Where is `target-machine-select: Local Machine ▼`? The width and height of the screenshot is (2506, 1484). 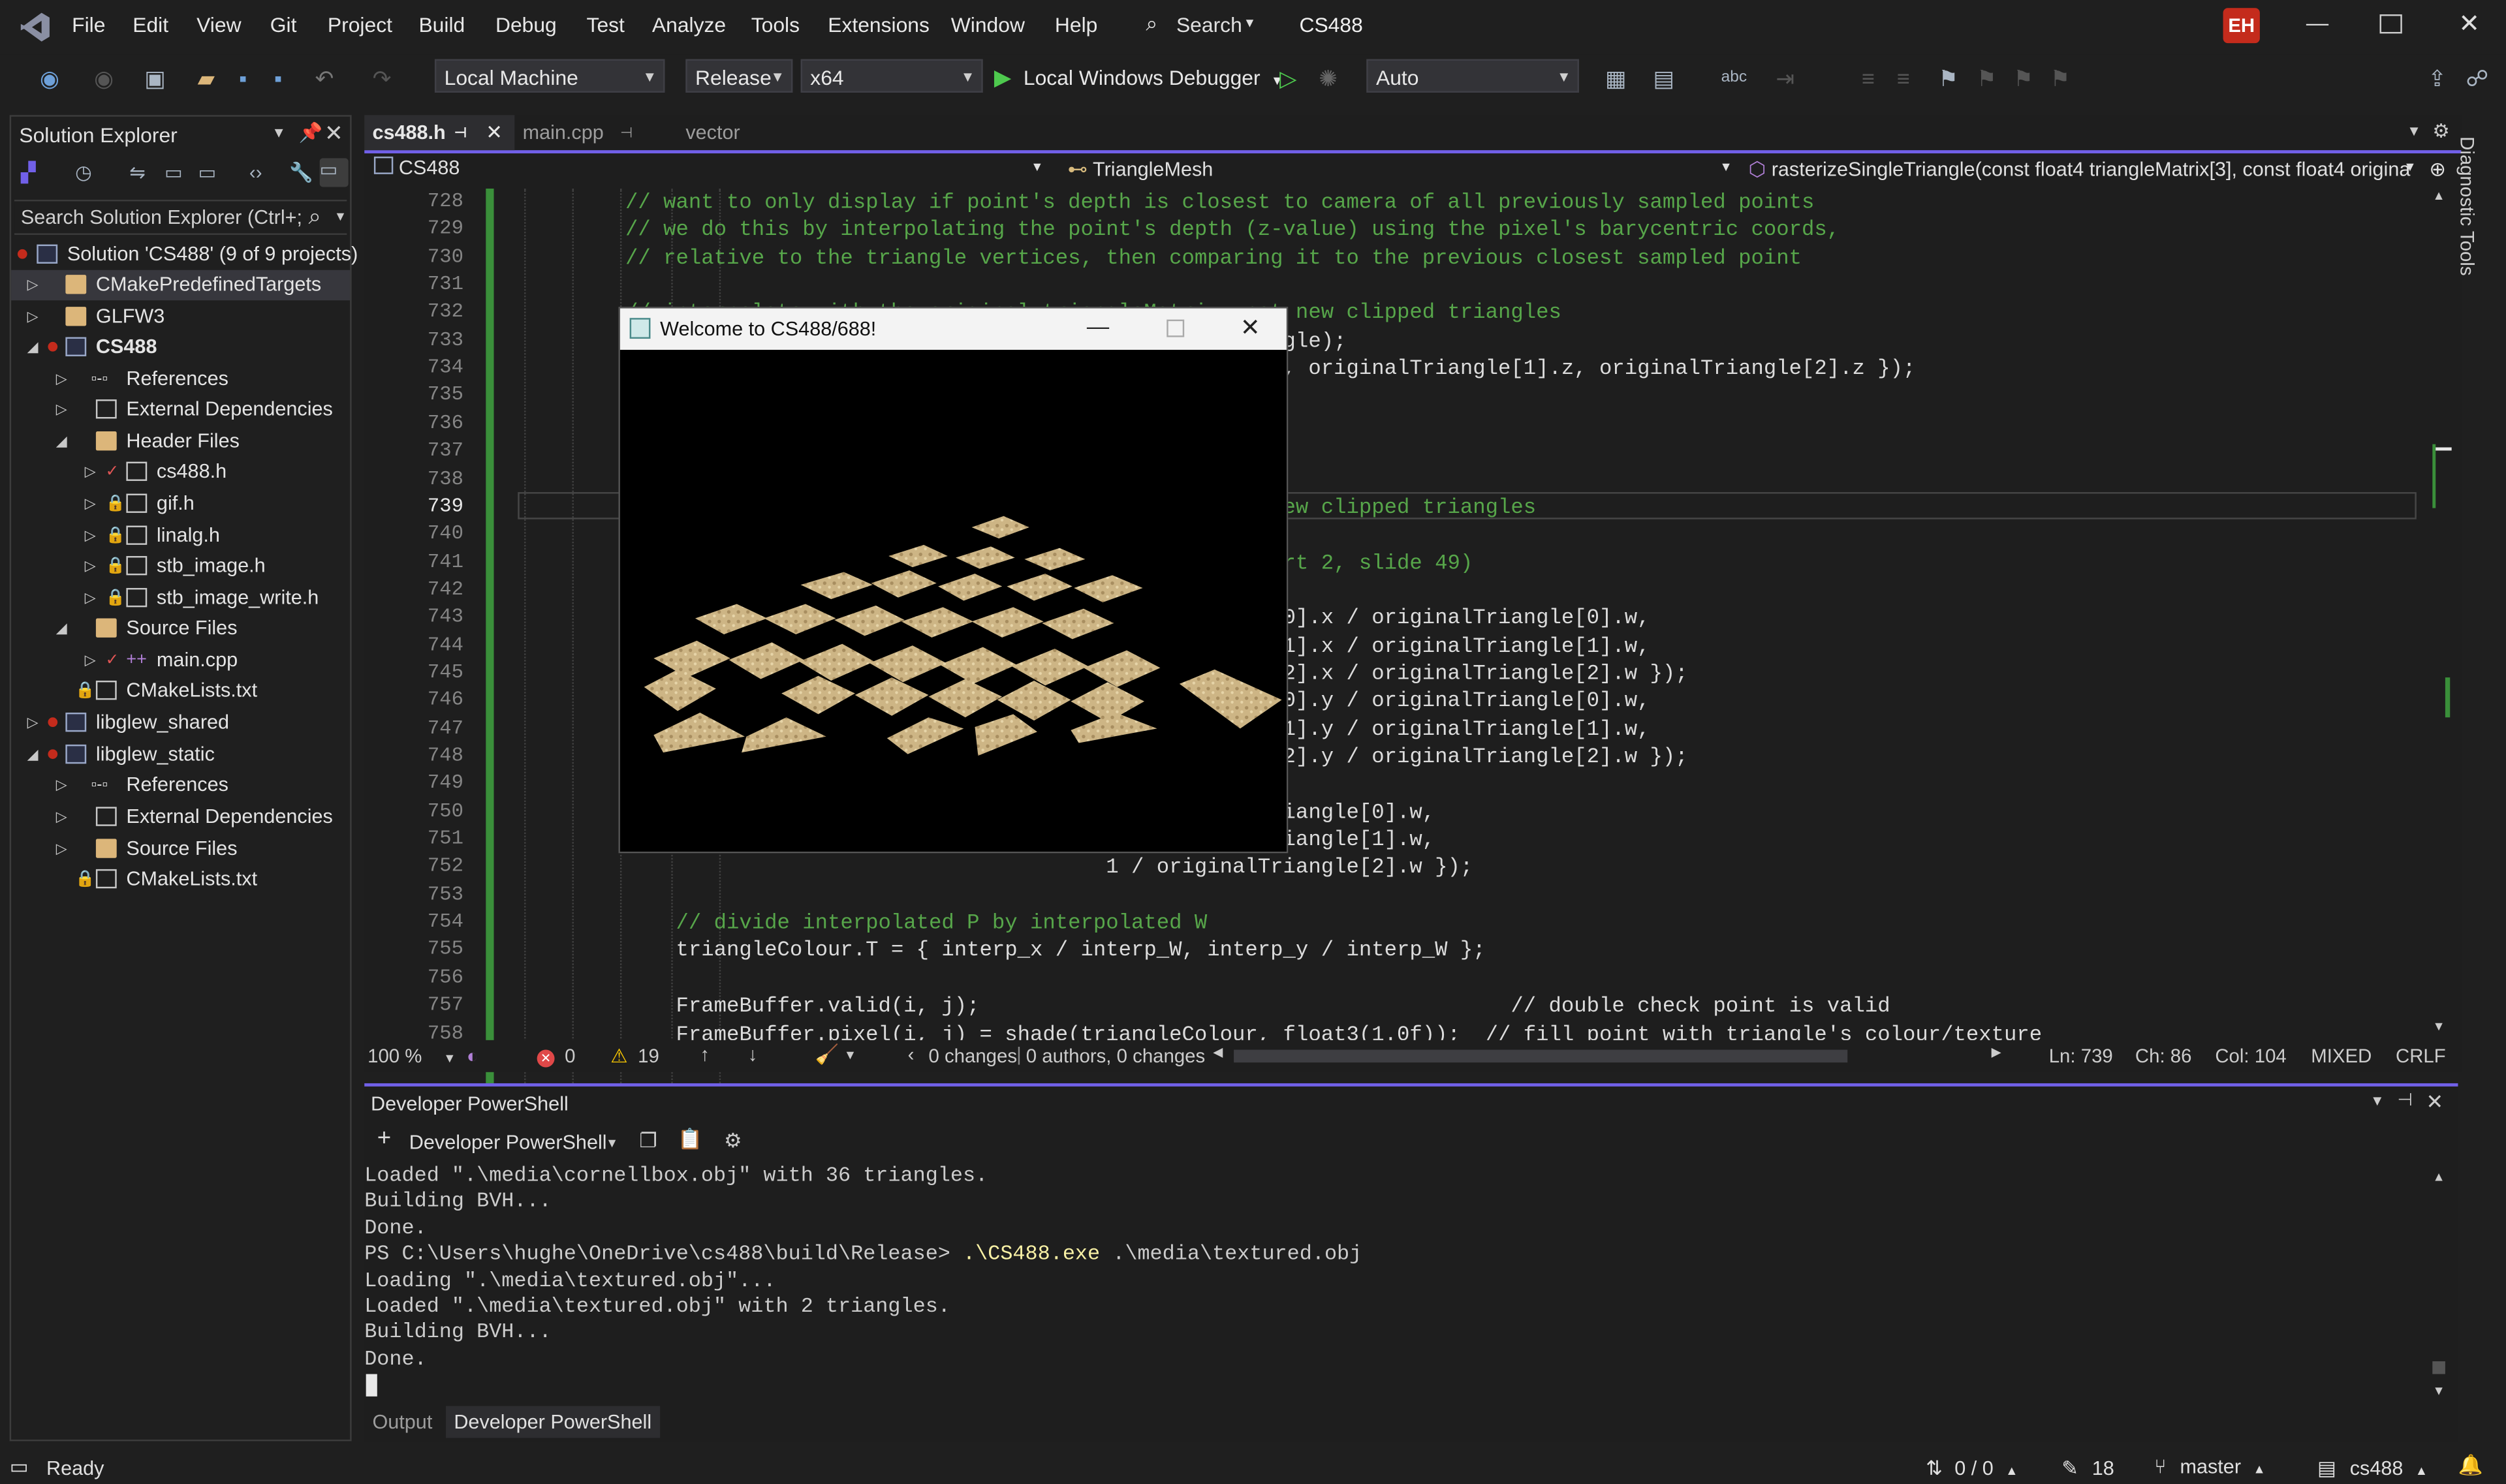 target-machine-select: Local Machine ▼ is located at coordinates (549, 76).